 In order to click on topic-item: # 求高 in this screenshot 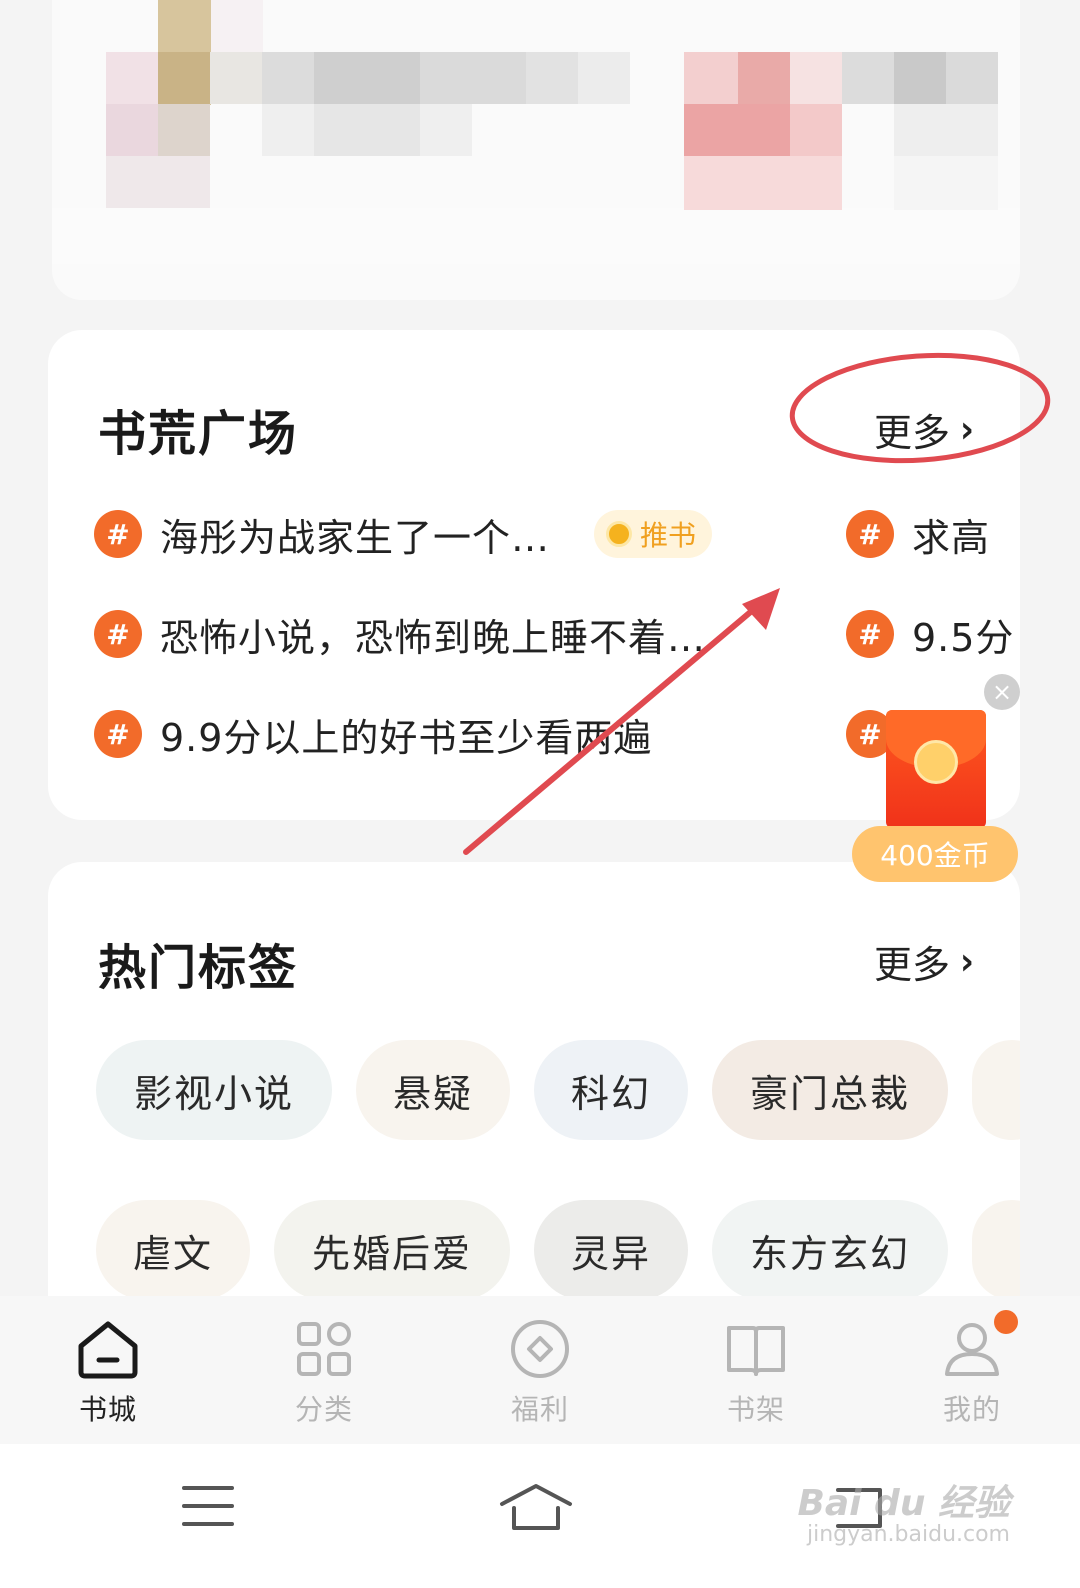, I will do `click(933, 534)`.